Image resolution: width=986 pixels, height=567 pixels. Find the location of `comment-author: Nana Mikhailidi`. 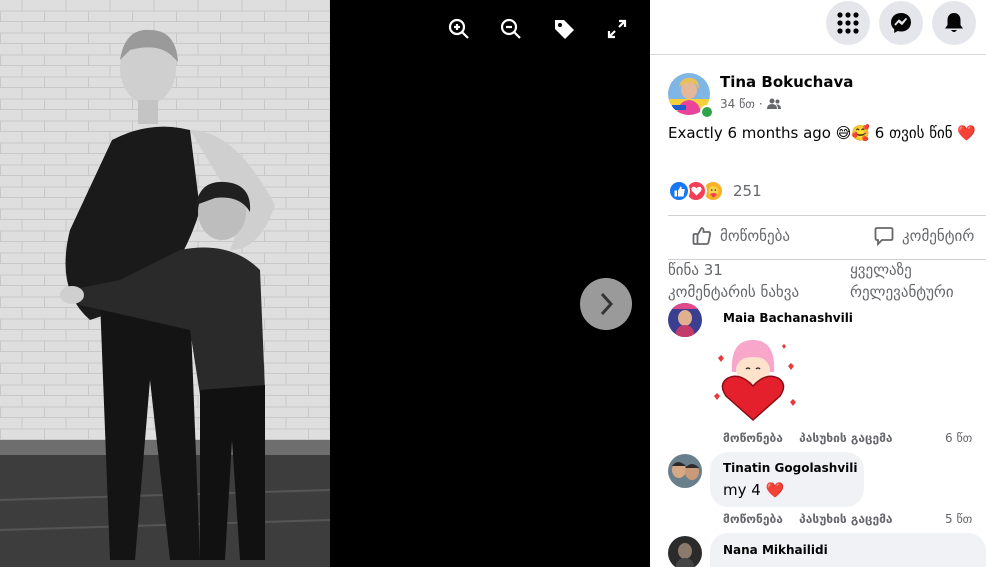

comment-author: Nana Mikhailidi is located at coordinates (775, 550).